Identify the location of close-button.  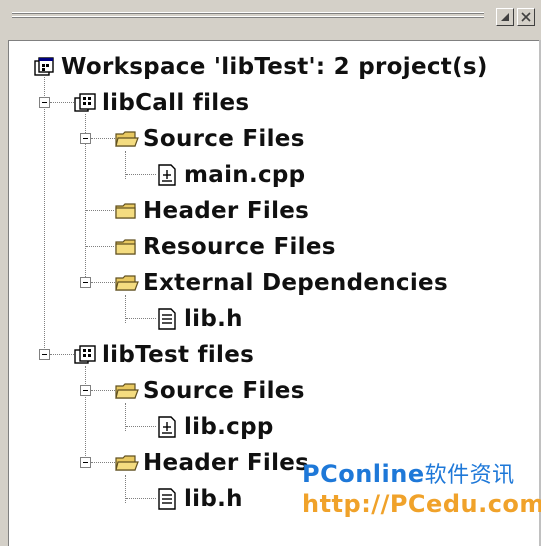
(526, 17).